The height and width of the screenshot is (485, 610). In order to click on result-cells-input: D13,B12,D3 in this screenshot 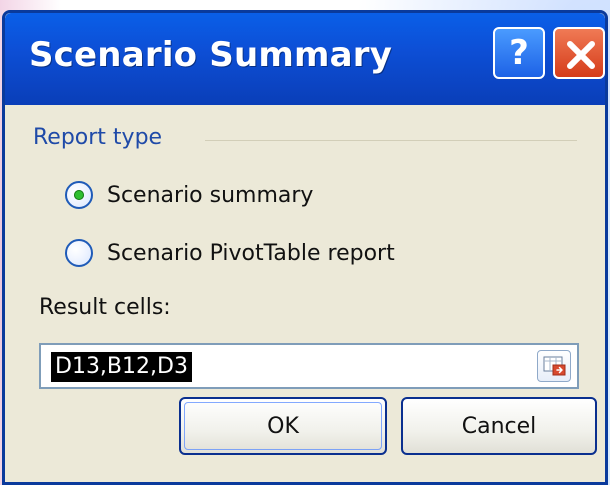, I will do `click(309, 366)`.